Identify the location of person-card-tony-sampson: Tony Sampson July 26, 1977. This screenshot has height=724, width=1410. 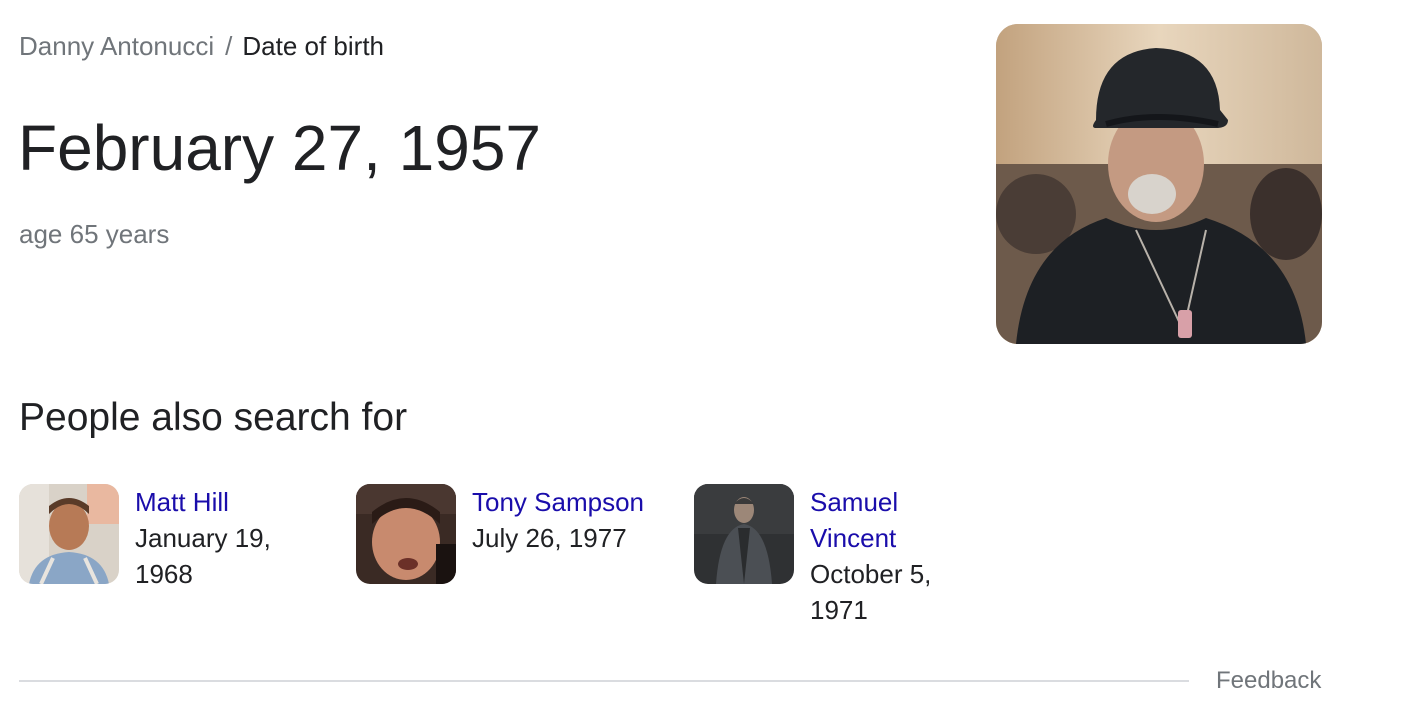
(506, 559).